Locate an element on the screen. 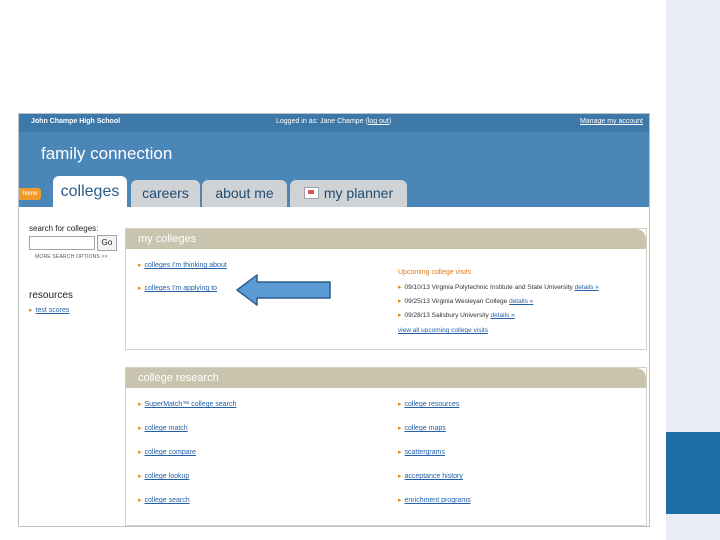 The height and width of the screenshot is (540, 720). upcoming-visits-title: Upcoming college visits is located at coordinates (435, 272).